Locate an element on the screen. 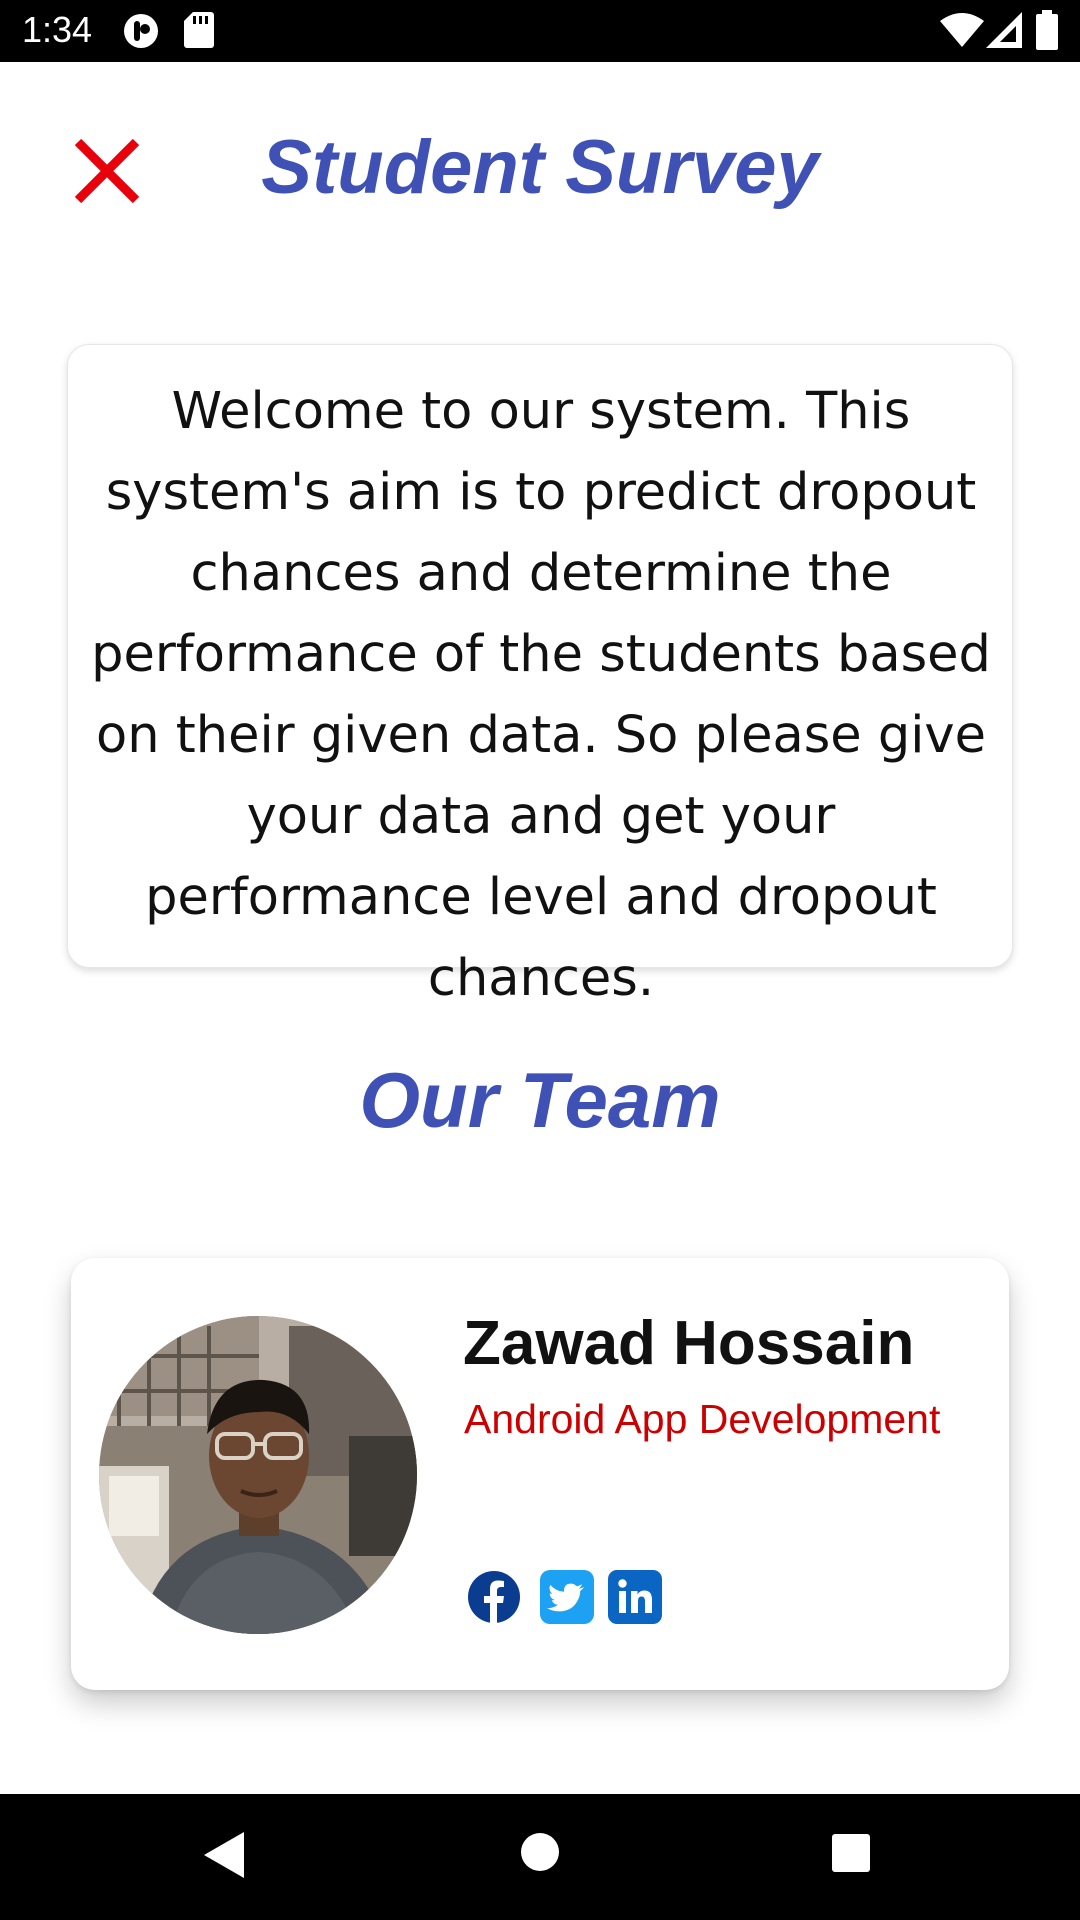  close-icon is located at coordinates (107, 174).